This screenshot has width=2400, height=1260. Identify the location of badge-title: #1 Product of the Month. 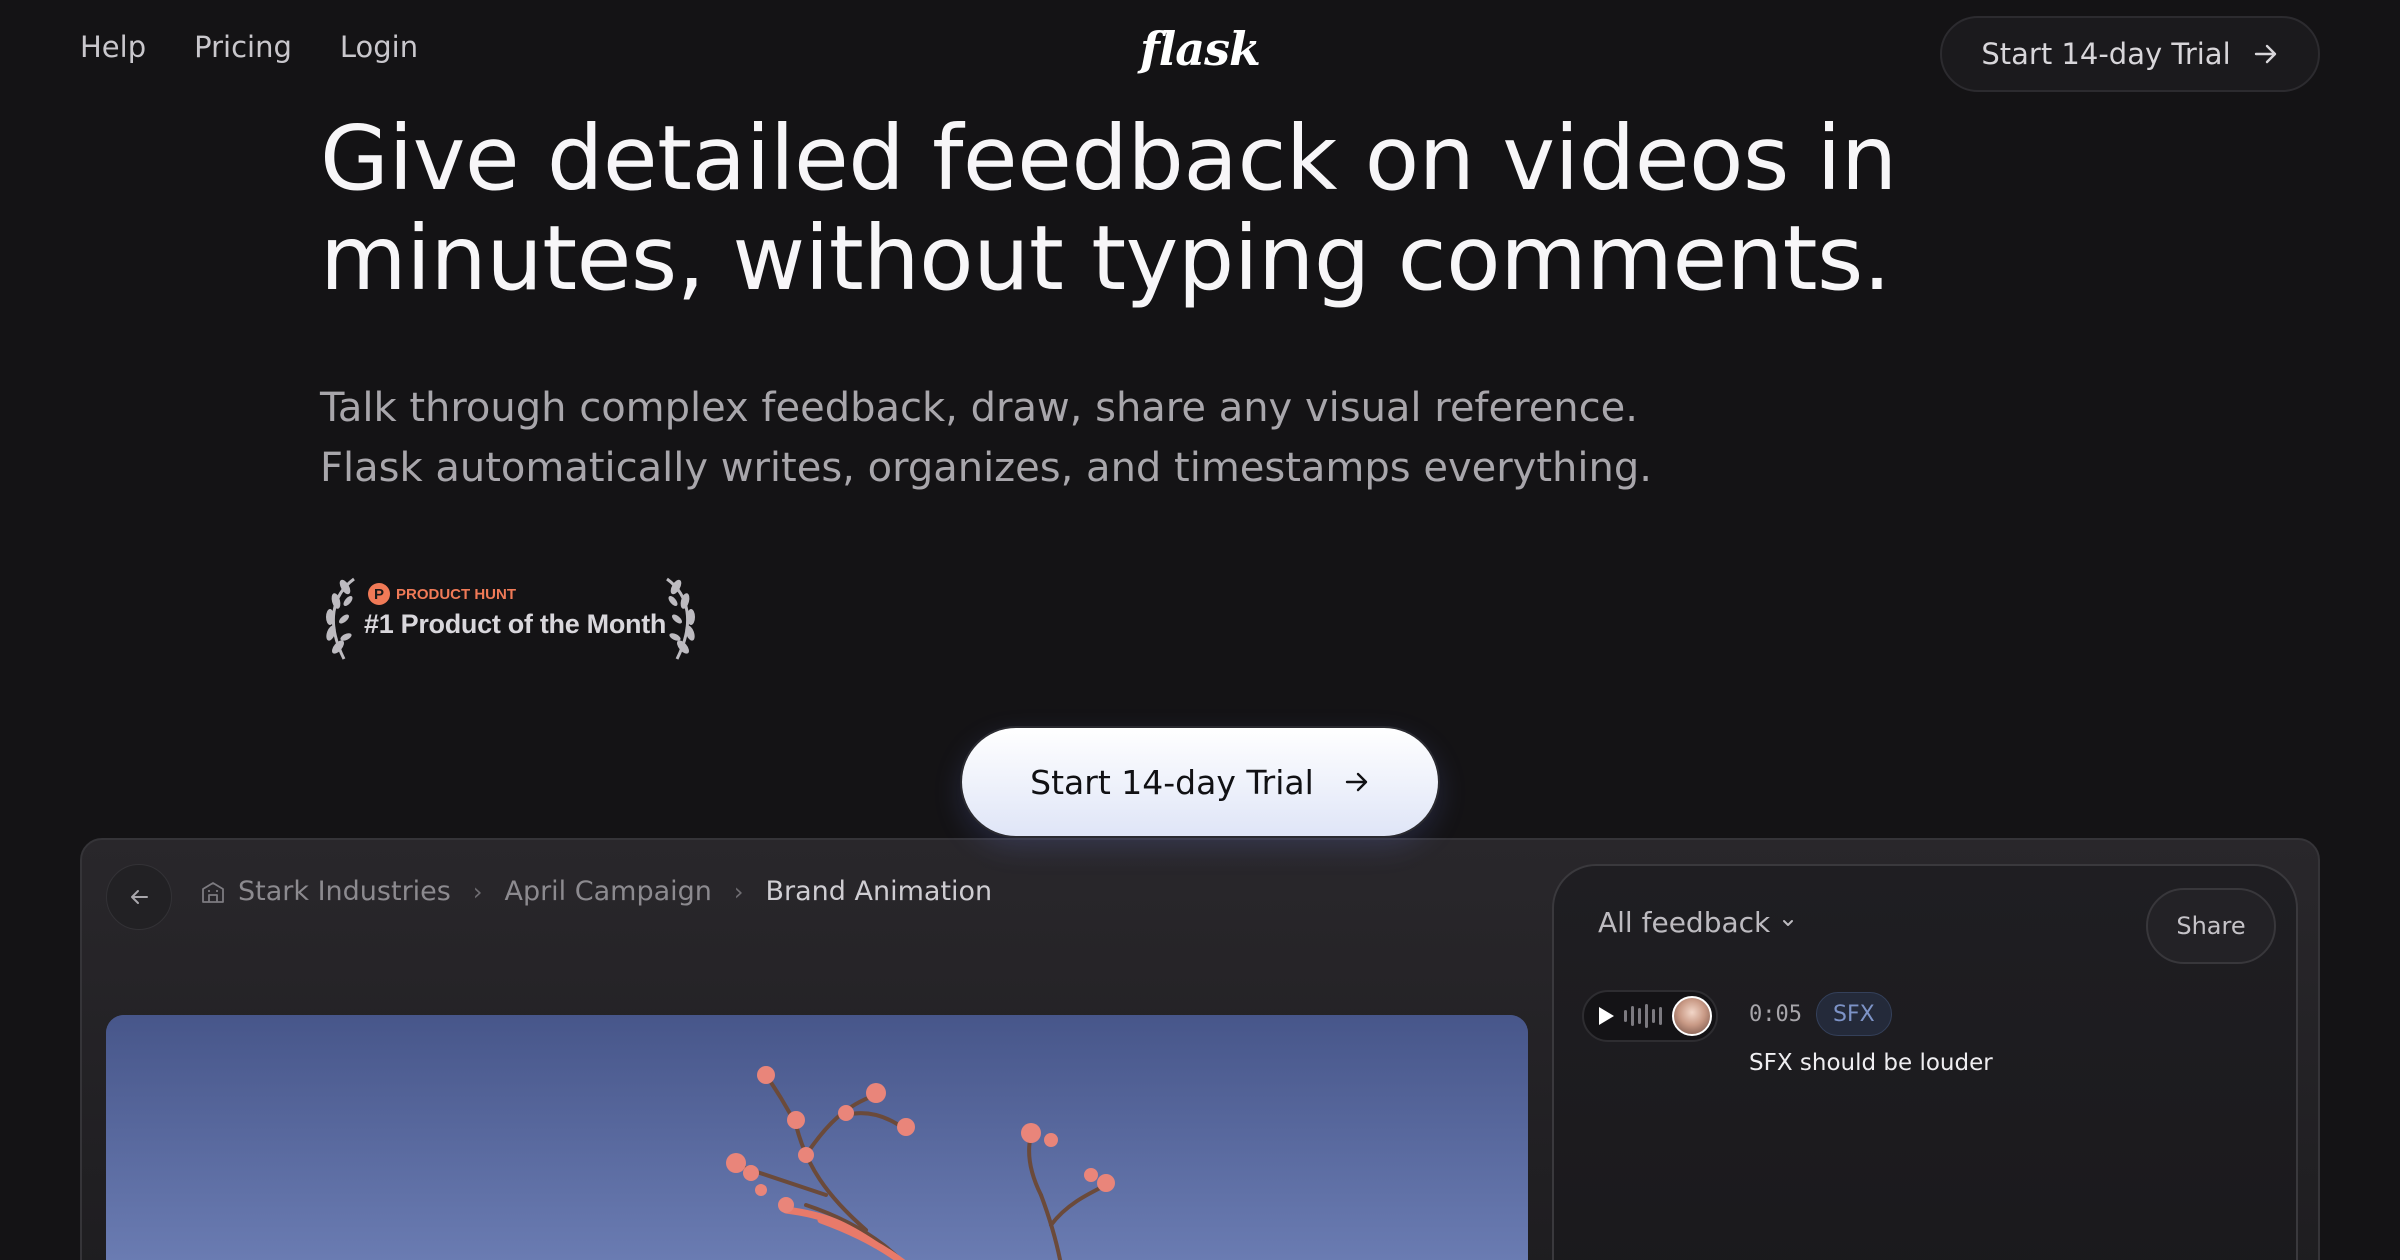
(515, 624).